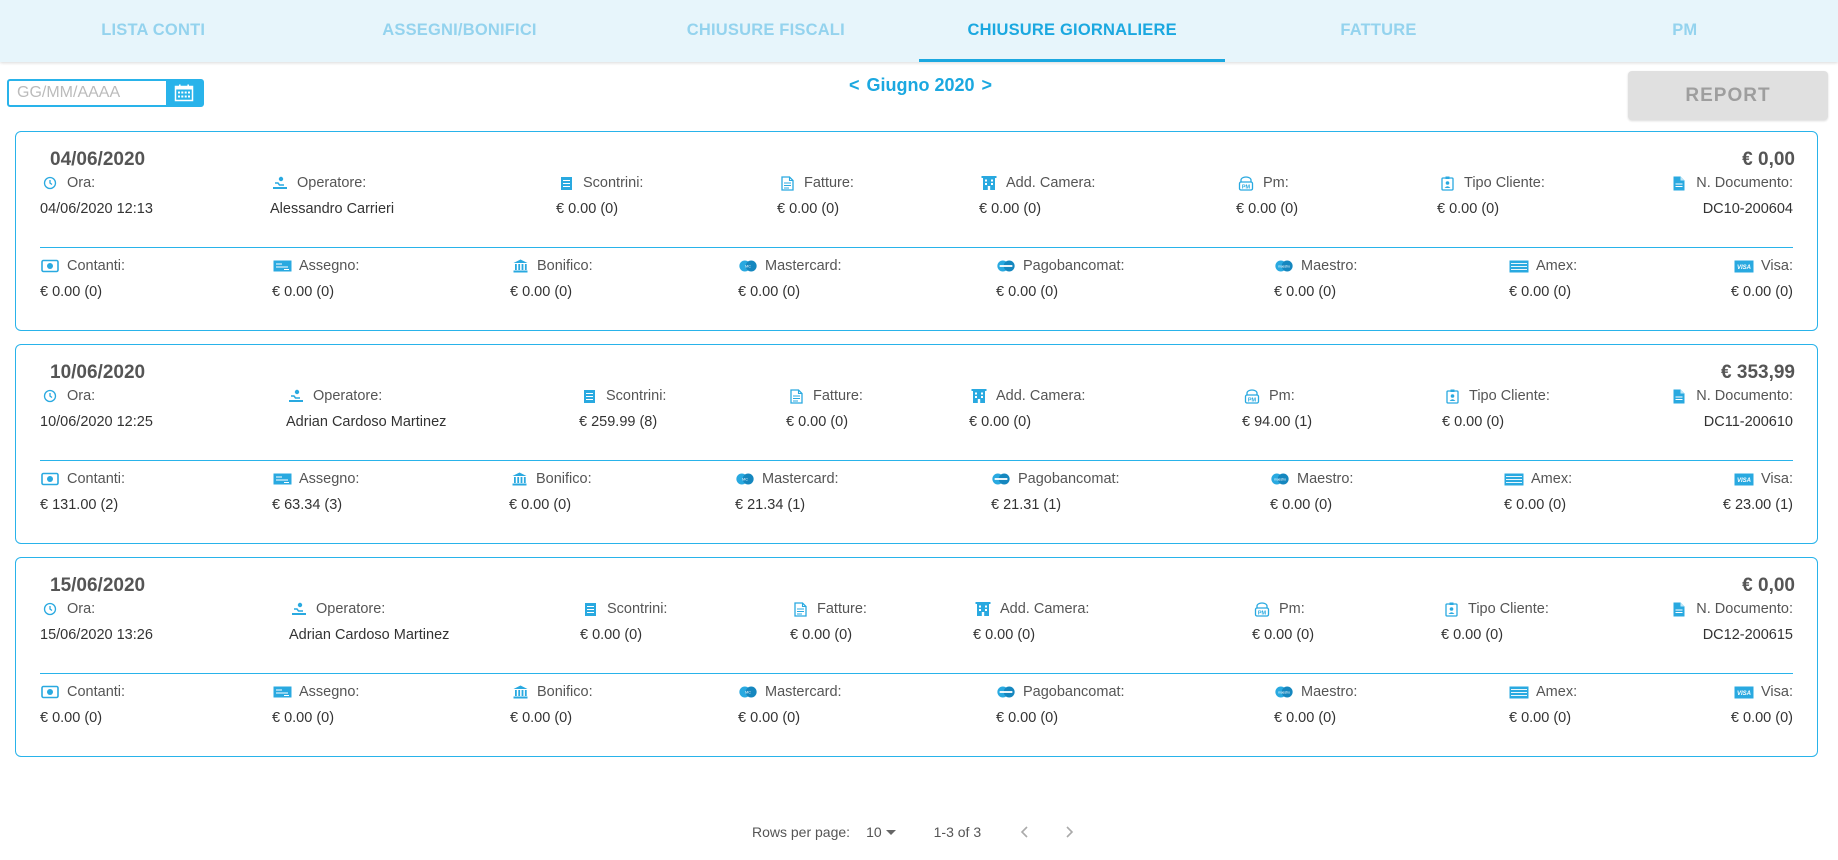 The image size is (1838, 860). Describe the element at coordinates (1747, 635) in the screenshot. I see `field-value: DC12-200615` at that location.